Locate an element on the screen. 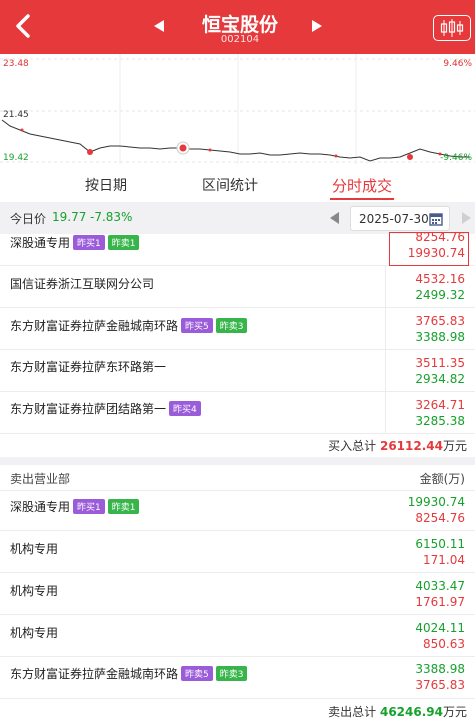  amount-cell: 4532.16 2499.32 is located at coordinates (425, 286).